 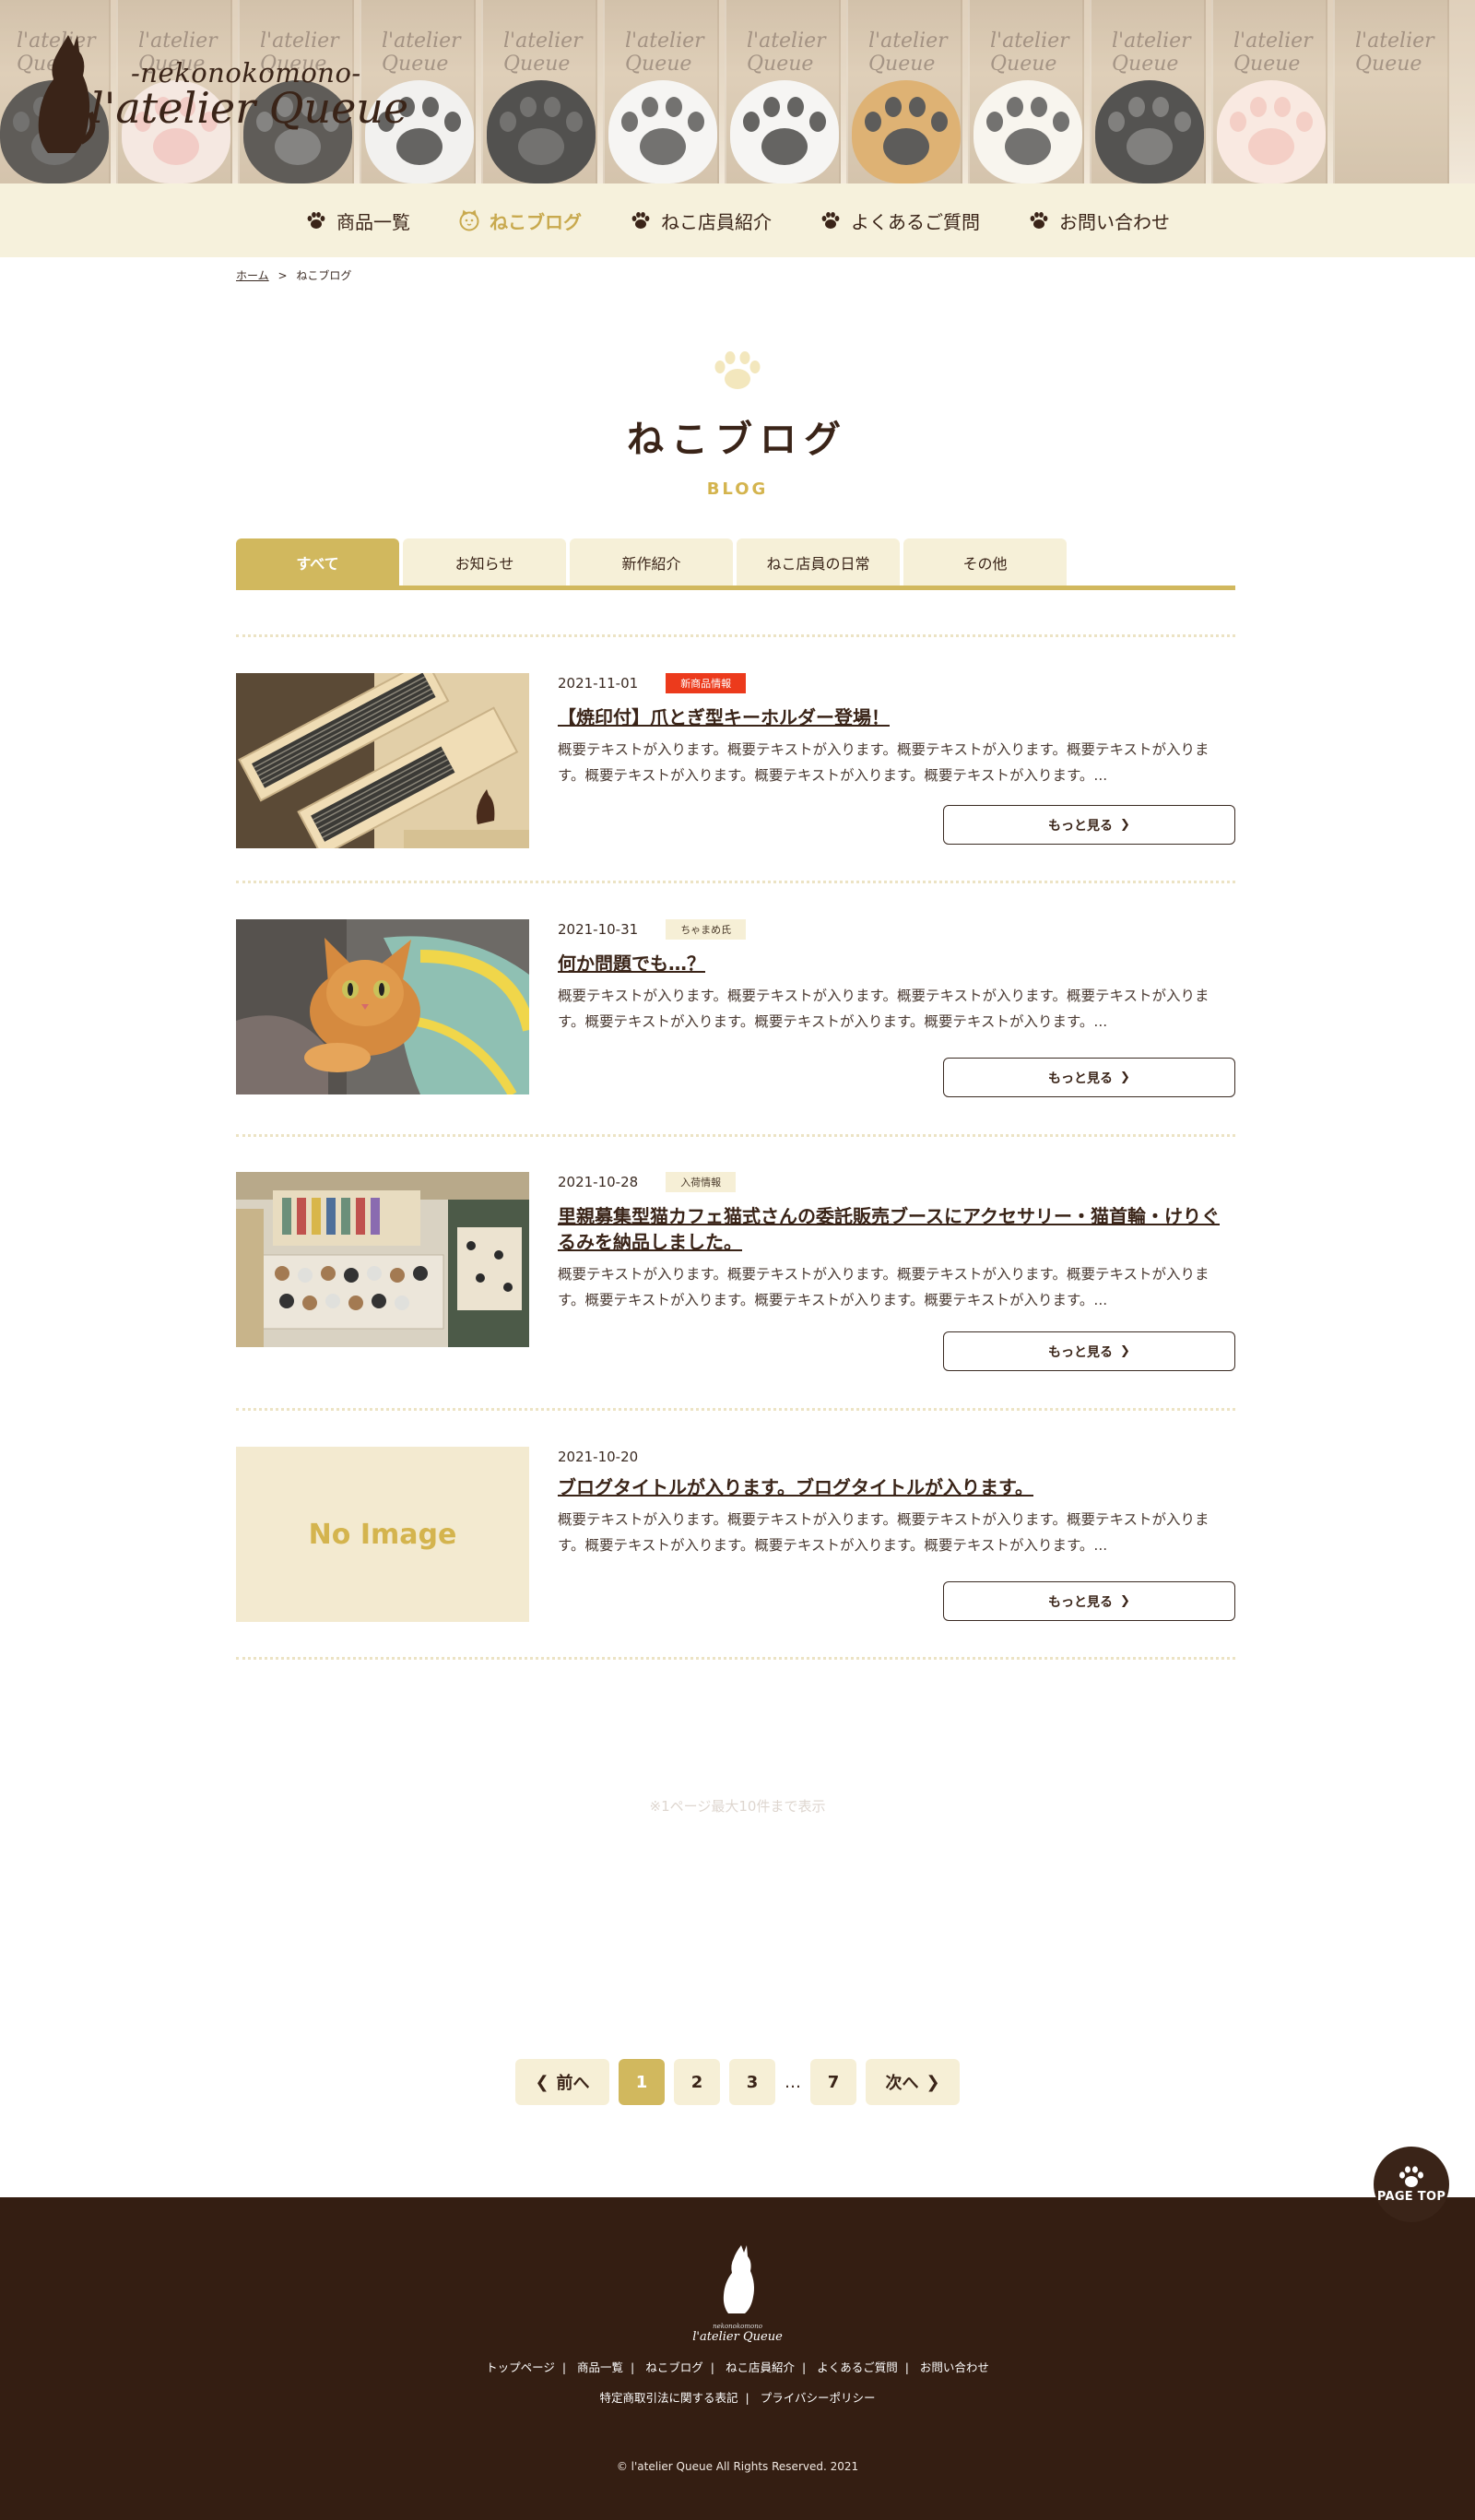 I want to click on nav-item-faq: よくあるご質問, so click(x=900, y=220).